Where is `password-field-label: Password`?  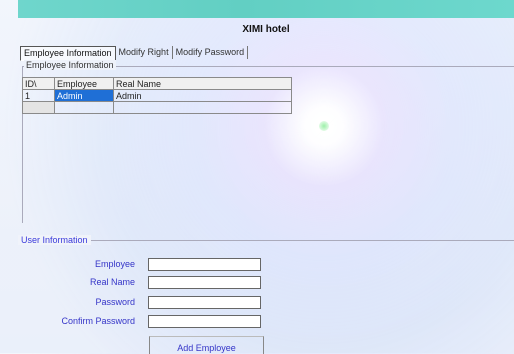
password-field-label: Password is located at coordinates (115, 302).